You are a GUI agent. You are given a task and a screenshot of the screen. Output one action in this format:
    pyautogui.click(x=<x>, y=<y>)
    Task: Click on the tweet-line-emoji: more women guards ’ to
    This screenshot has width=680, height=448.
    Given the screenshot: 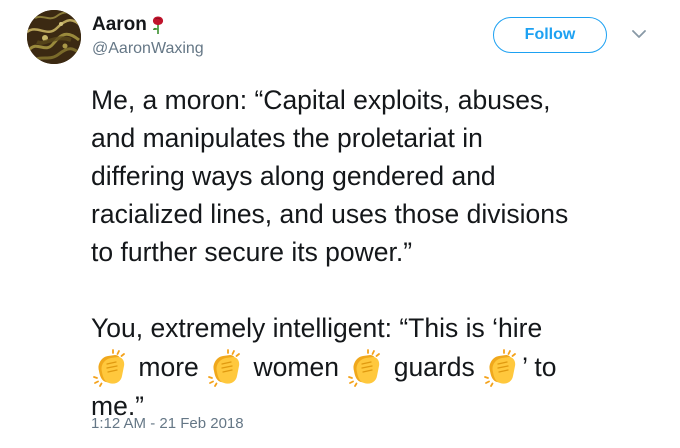 What is the action you would take?
    pyautogui.click(x=381, y=367)
    